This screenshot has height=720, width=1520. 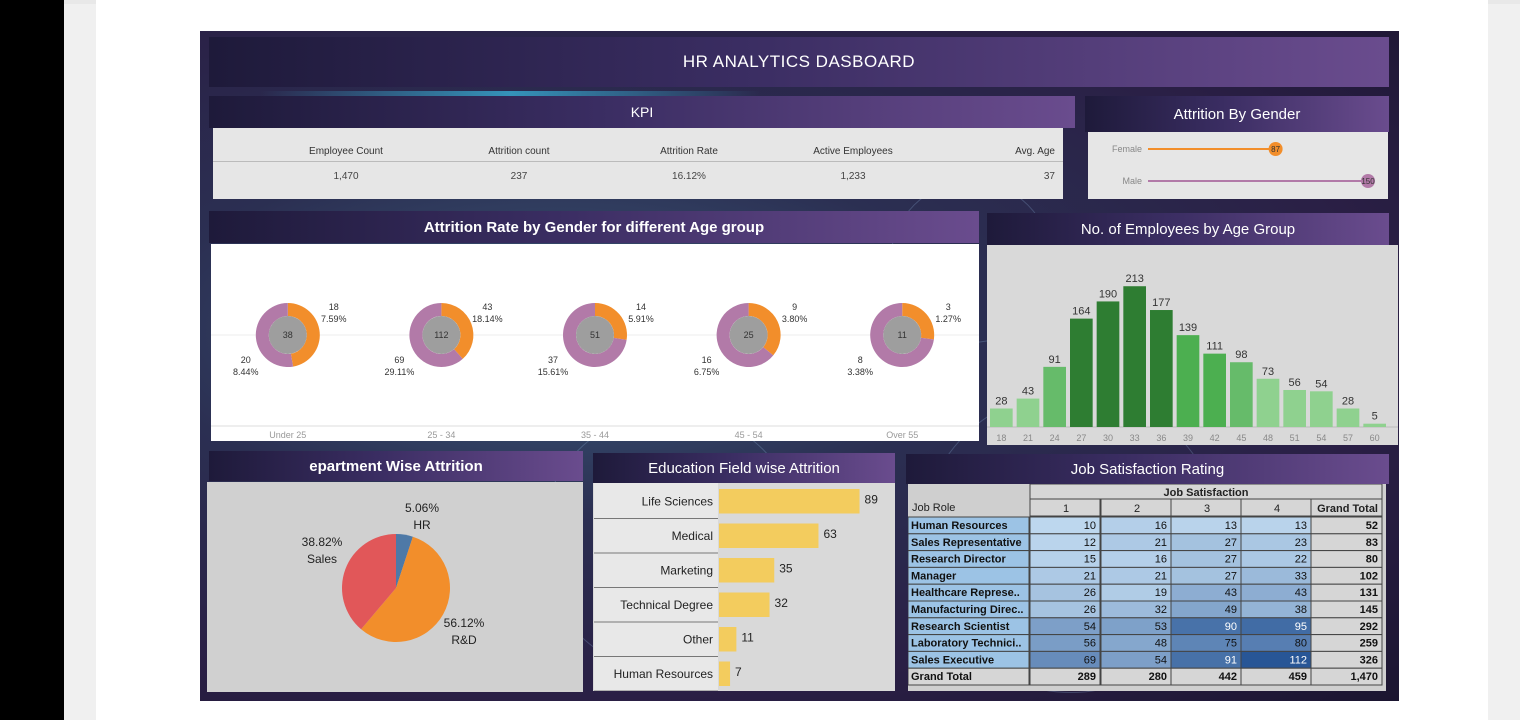 What do you see at coordinates (1161, 543) in the screenshot?
I see `job-heat-value: 21` at bounding box center [1161, 543].